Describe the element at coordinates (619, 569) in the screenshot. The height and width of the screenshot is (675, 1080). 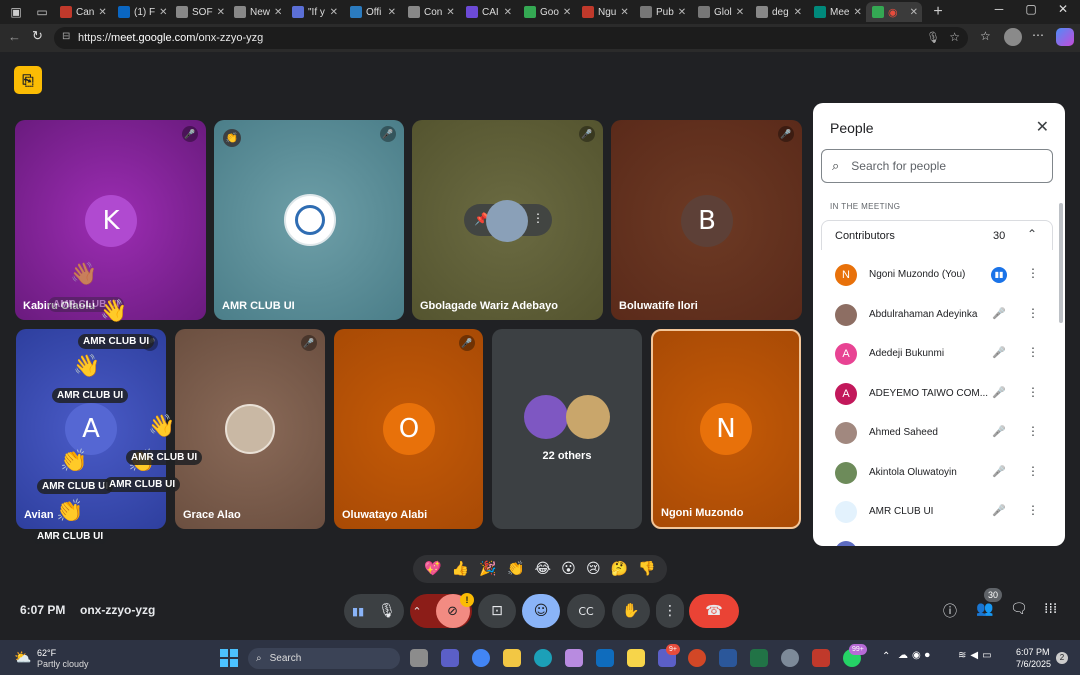
I see `emoji-reaction-button: 🤔` at that location.